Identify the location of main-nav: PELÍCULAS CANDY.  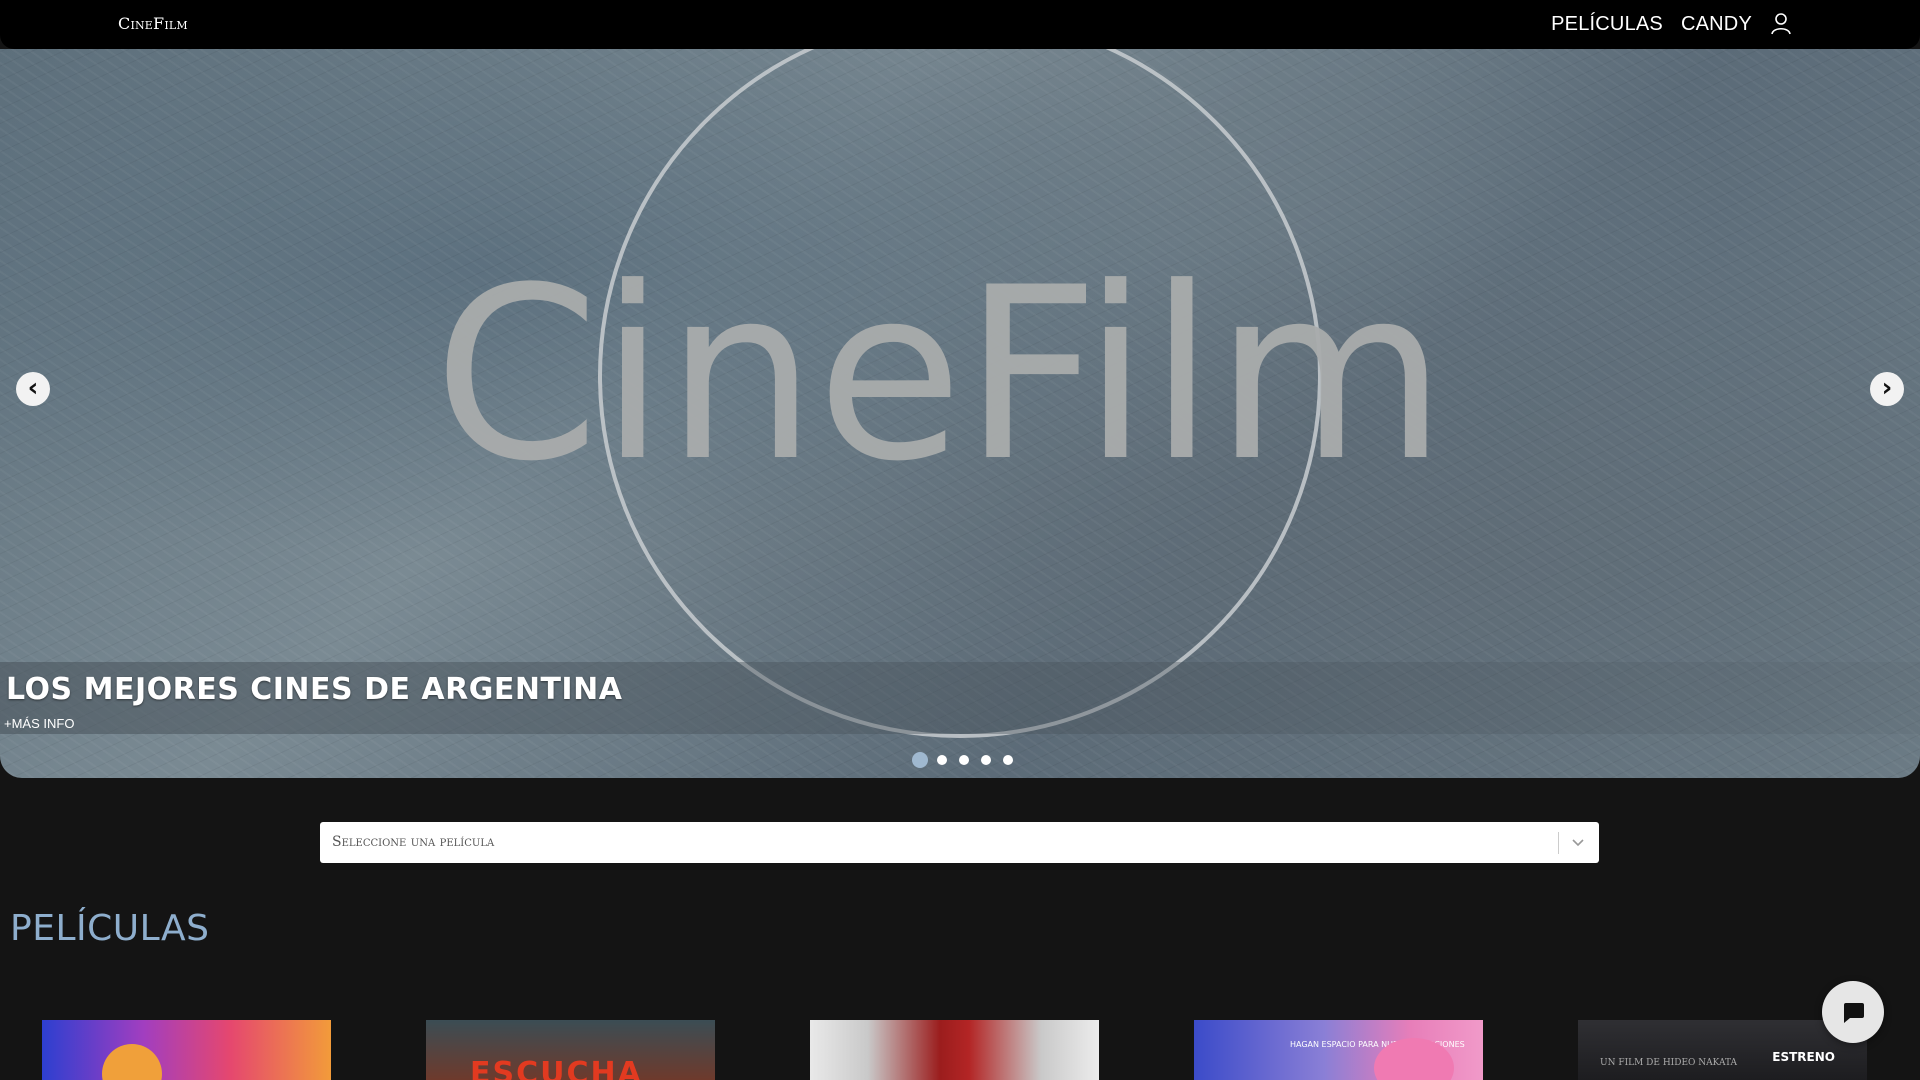
(1662, 24).